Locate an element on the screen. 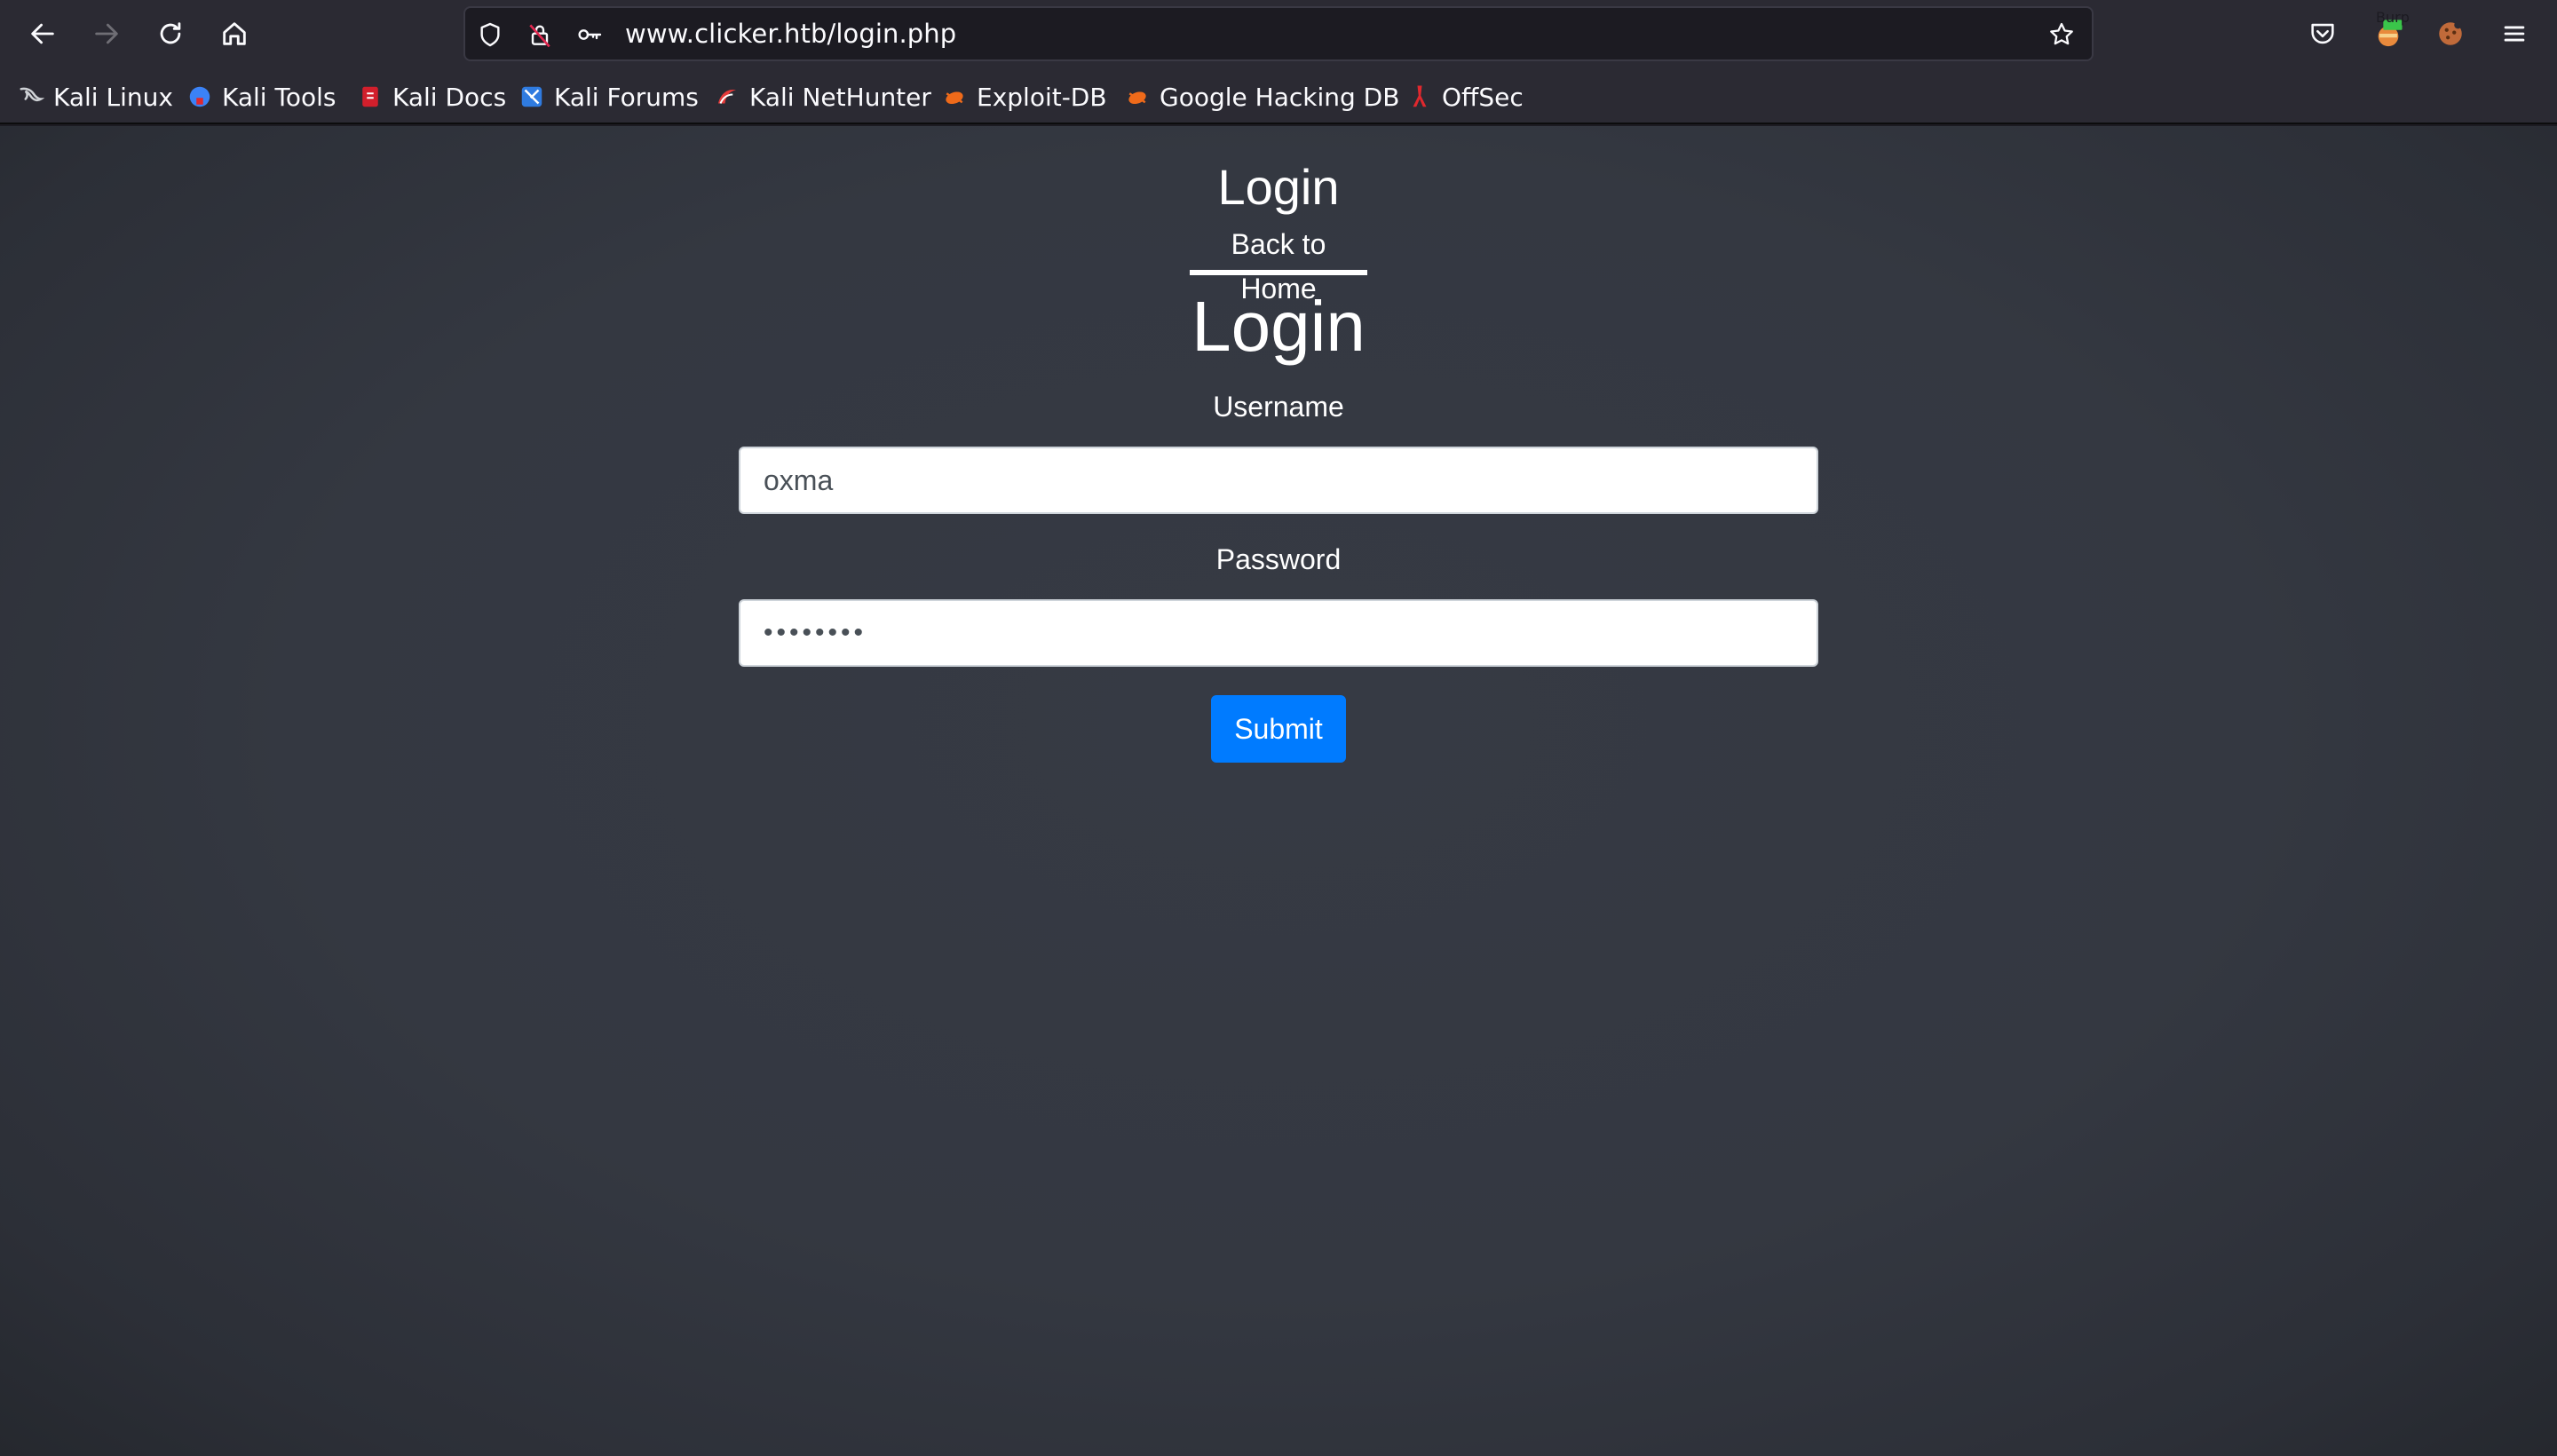 This screenshot has height=1456, width=2557. offsec-icon is located at coordinates (1419, 96).